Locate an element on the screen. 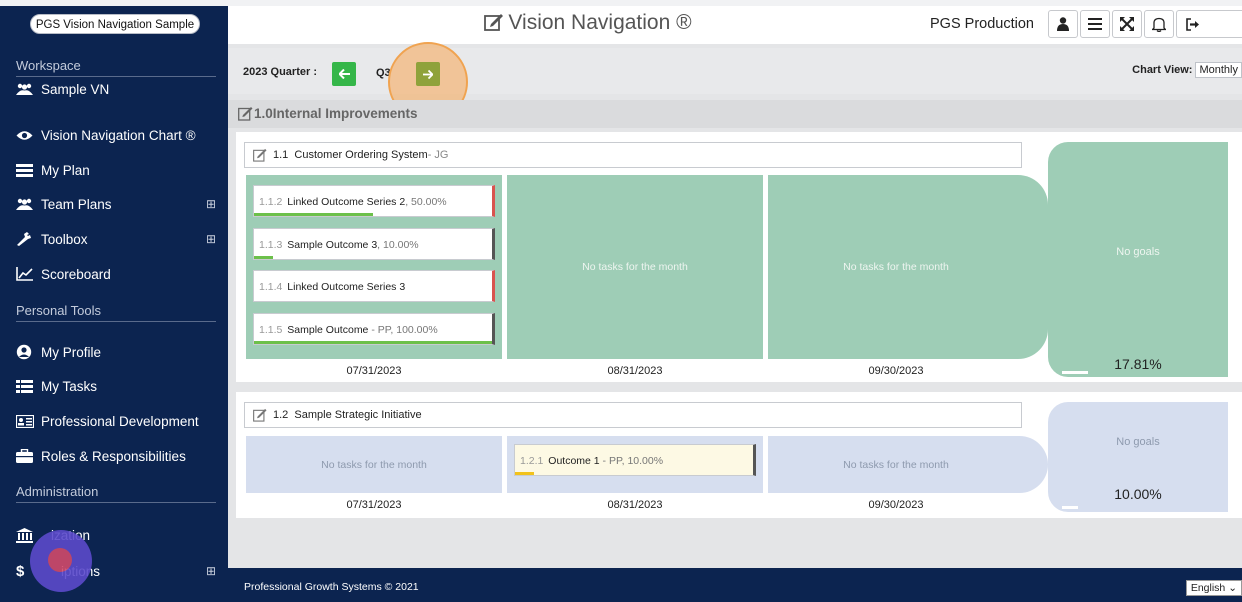 This screenshot has height=602, width=1242. sidebar-item-label: Vision Navigation Chart ® is located at coordinates (118, 135).